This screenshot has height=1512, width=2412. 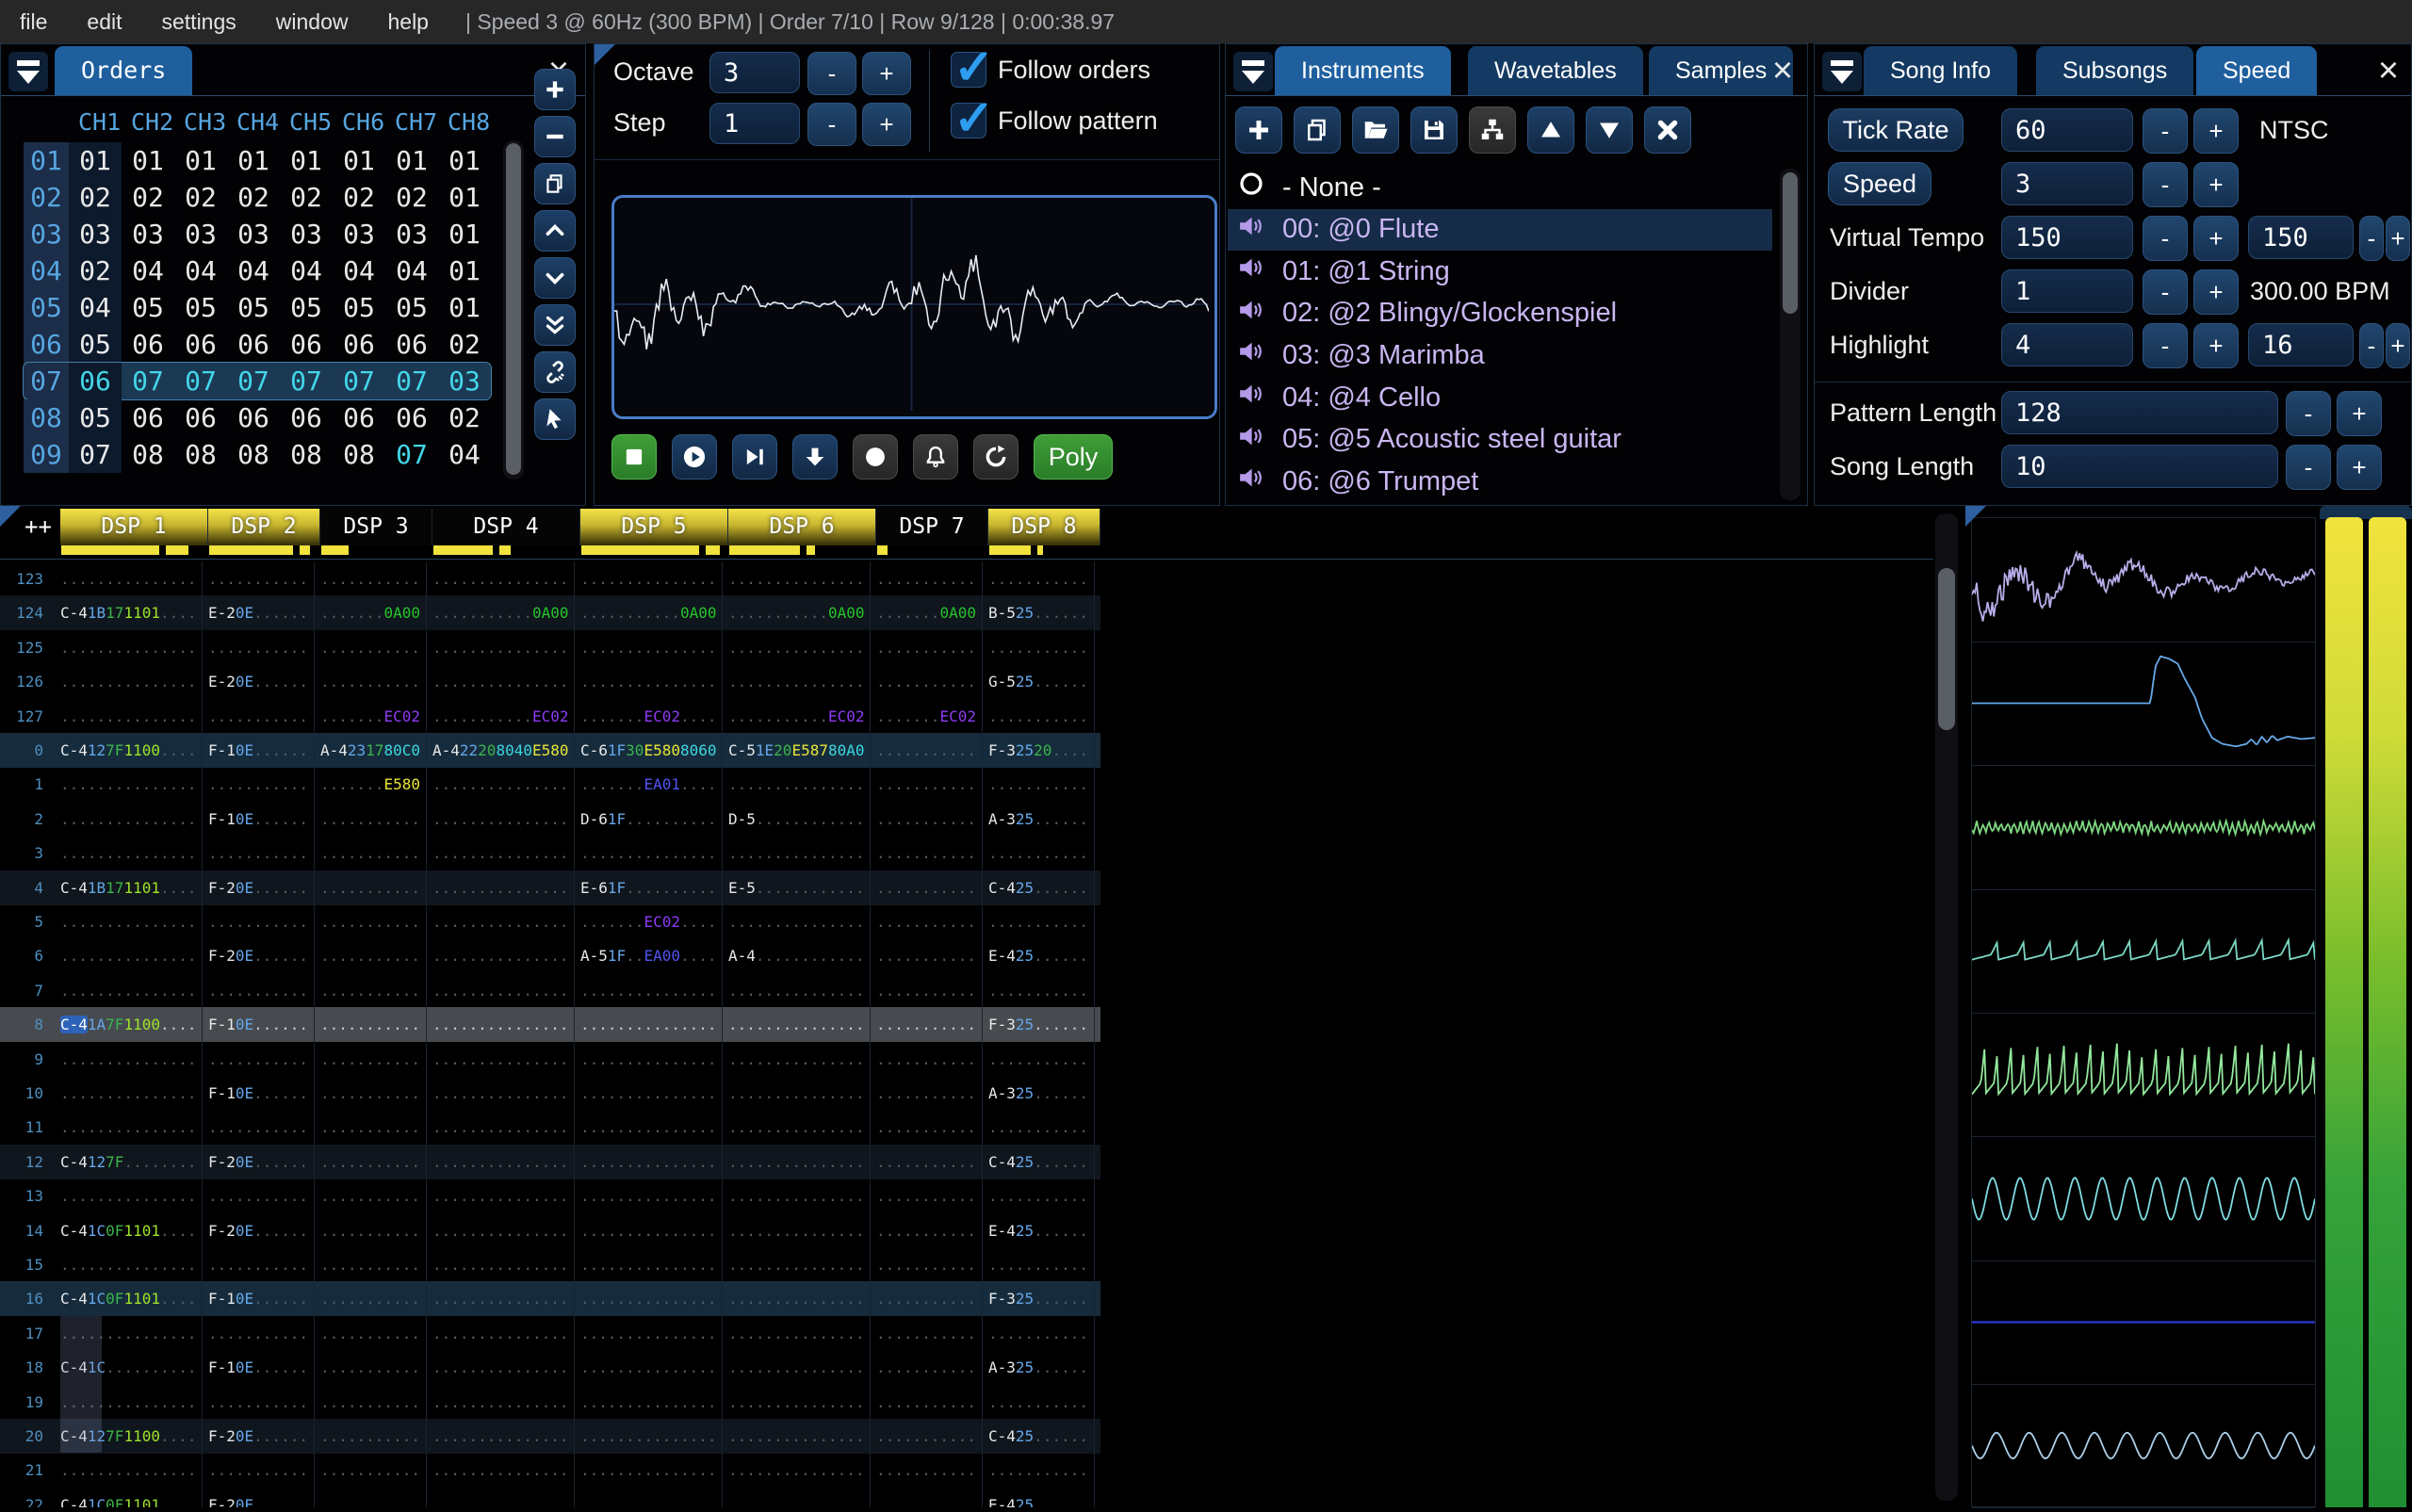 What do you see at coordinates (1842, 71) in the screenshot?
I see `window-menu-icon` at bounding box center [1842, 71].